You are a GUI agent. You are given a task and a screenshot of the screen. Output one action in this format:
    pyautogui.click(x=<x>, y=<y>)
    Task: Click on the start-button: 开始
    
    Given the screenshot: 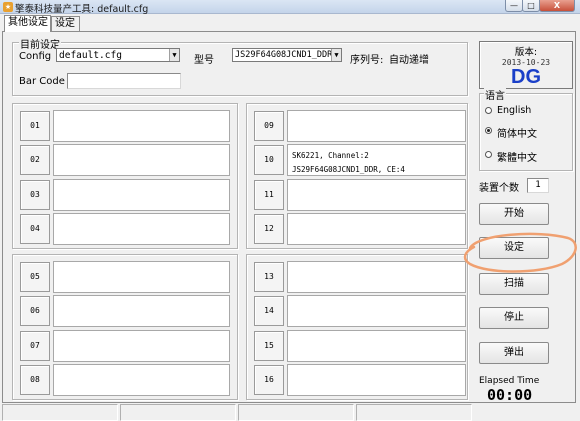 What is the action you would take?
    pyautogui.click(x=514, y=214)
    